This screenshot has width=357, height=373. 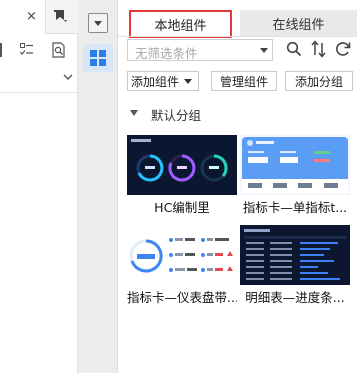 I want to click on add-widget-button: 添加组件, so click(x=163, y=81).